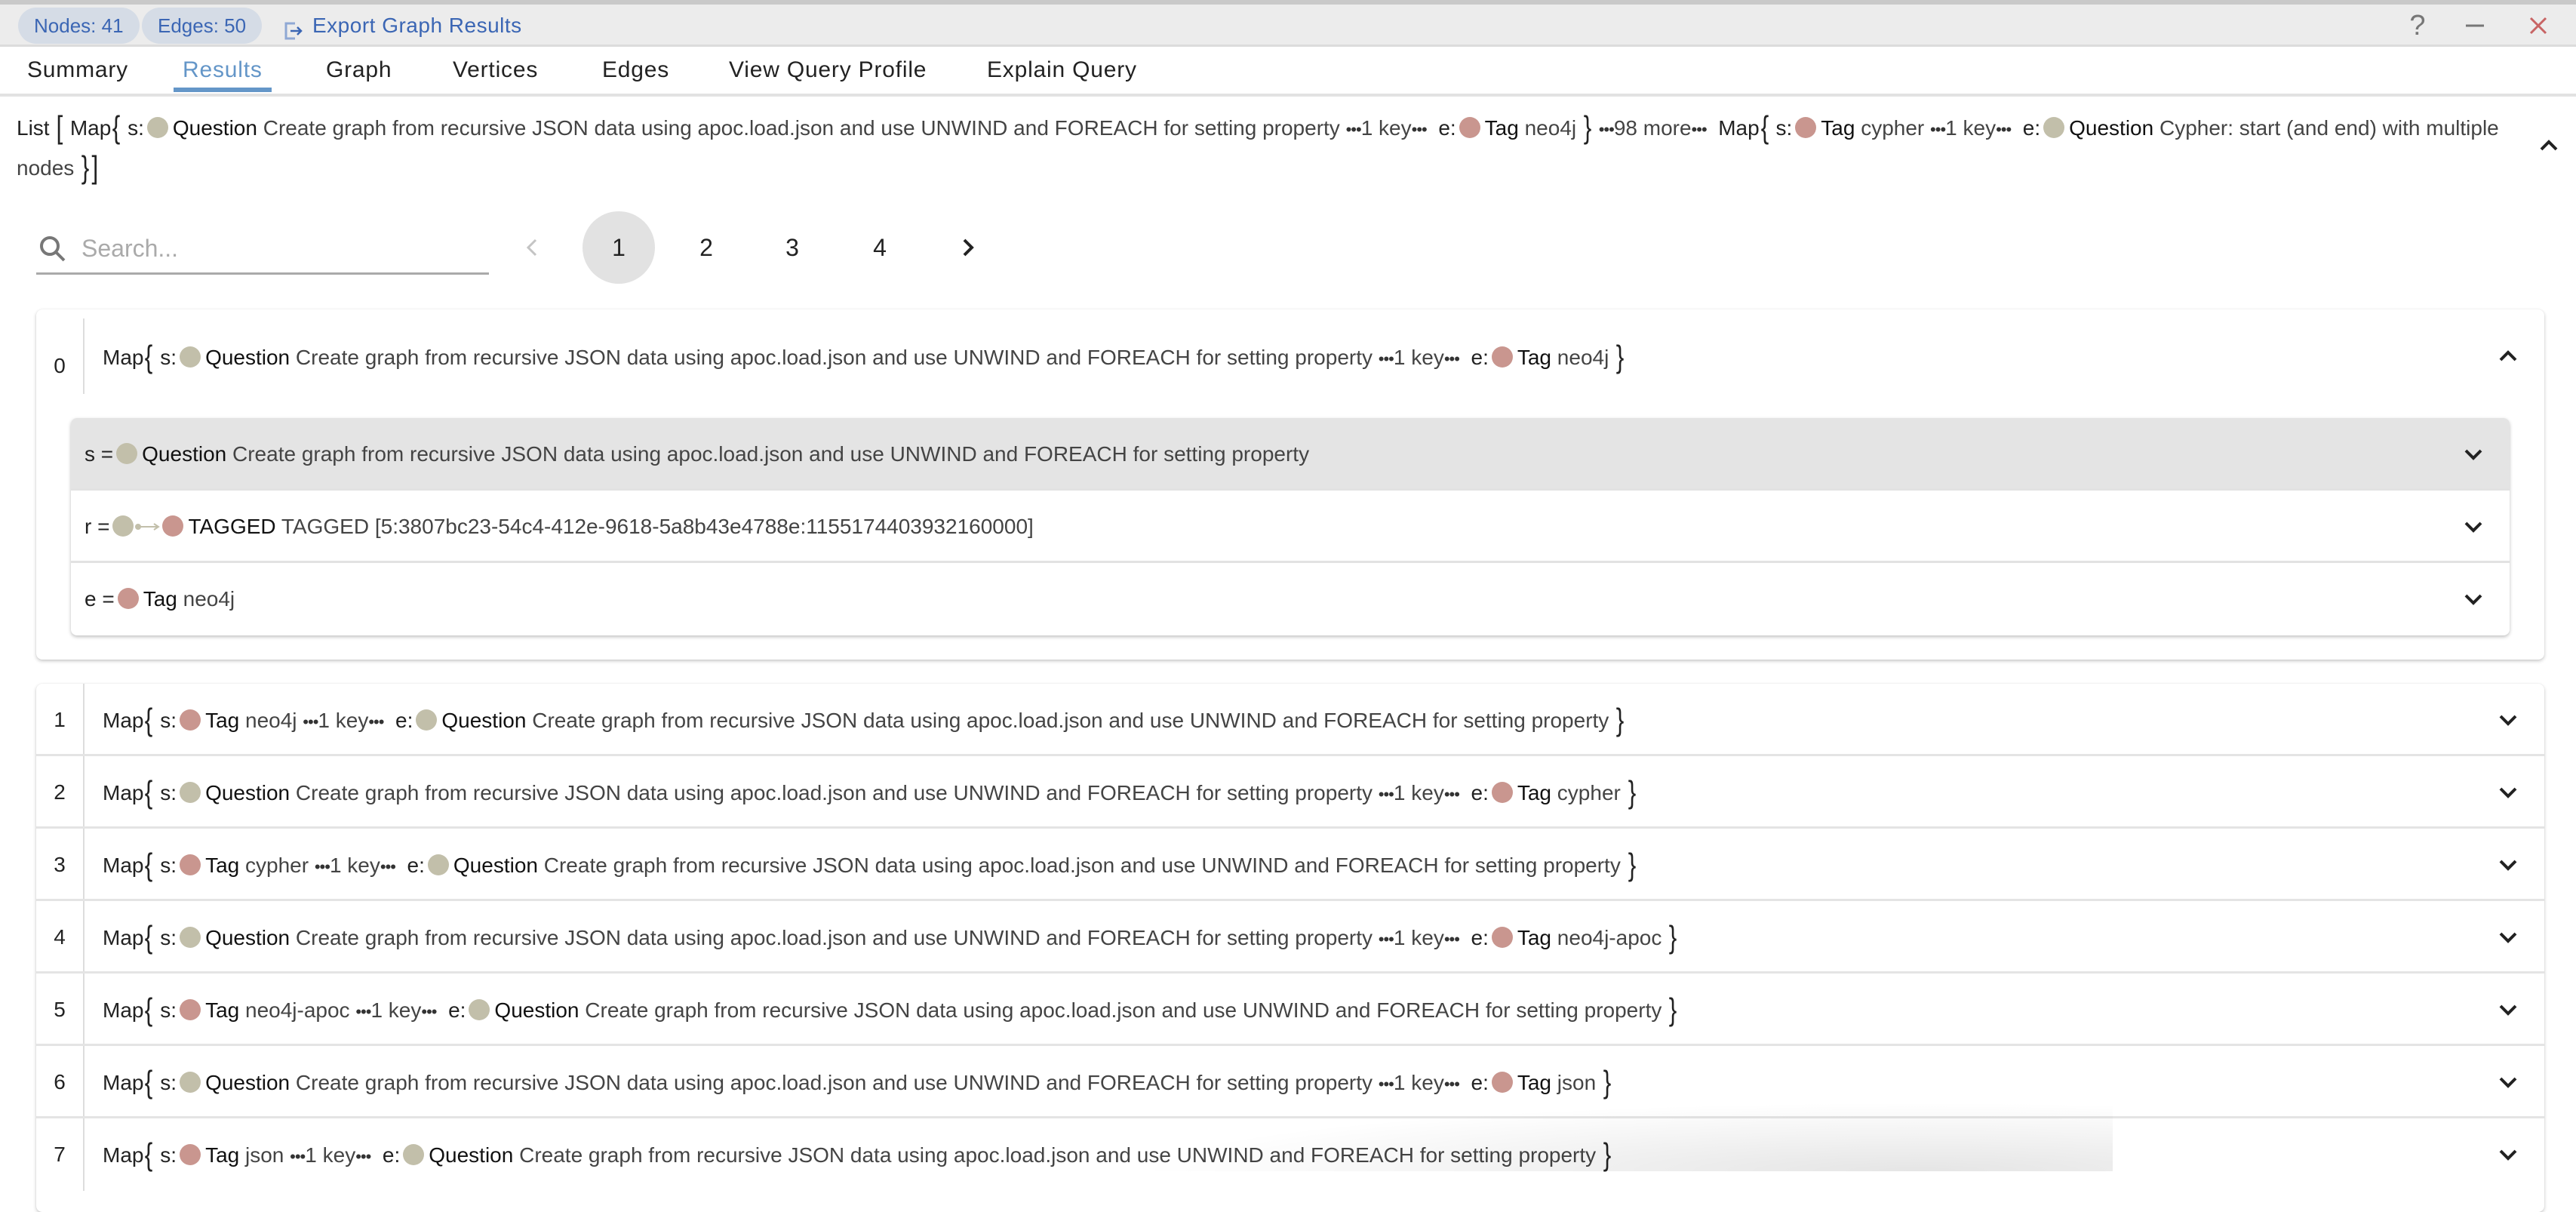  I want to click on search-field, so click(262, 249).